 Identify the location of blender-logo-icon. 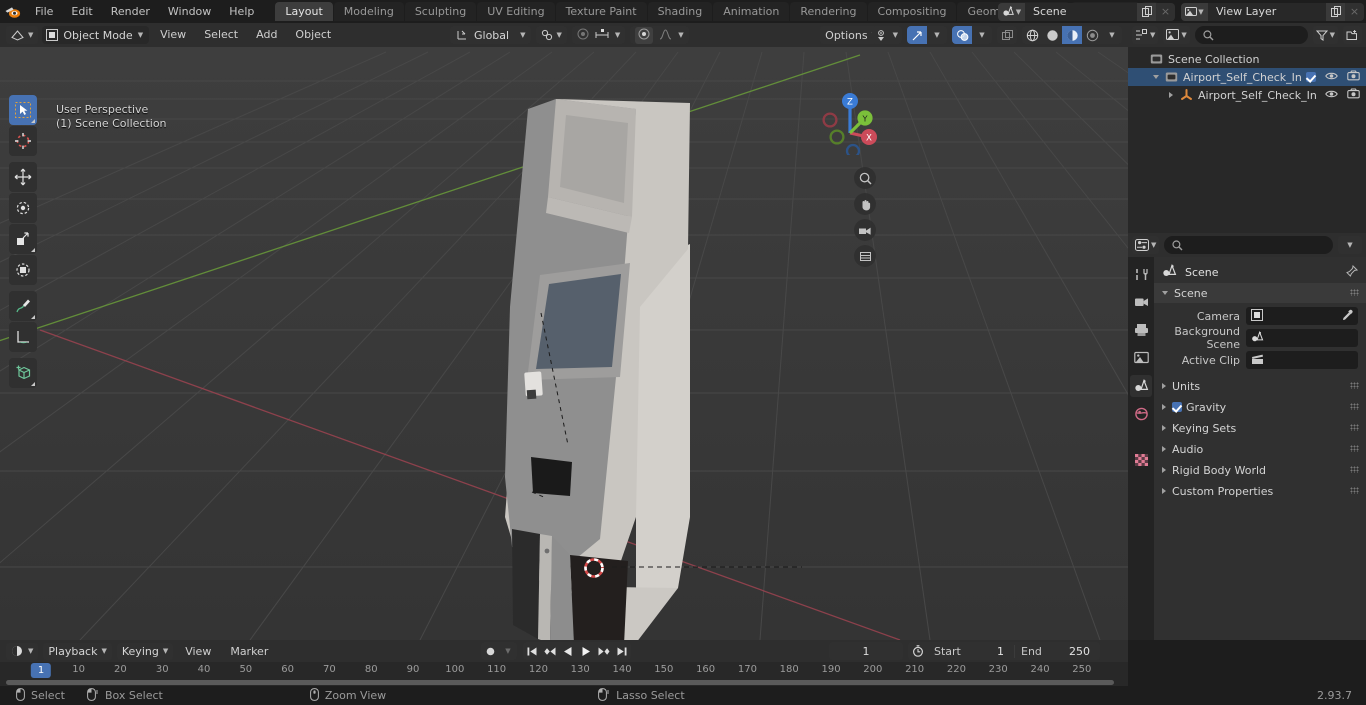
(13, 11).